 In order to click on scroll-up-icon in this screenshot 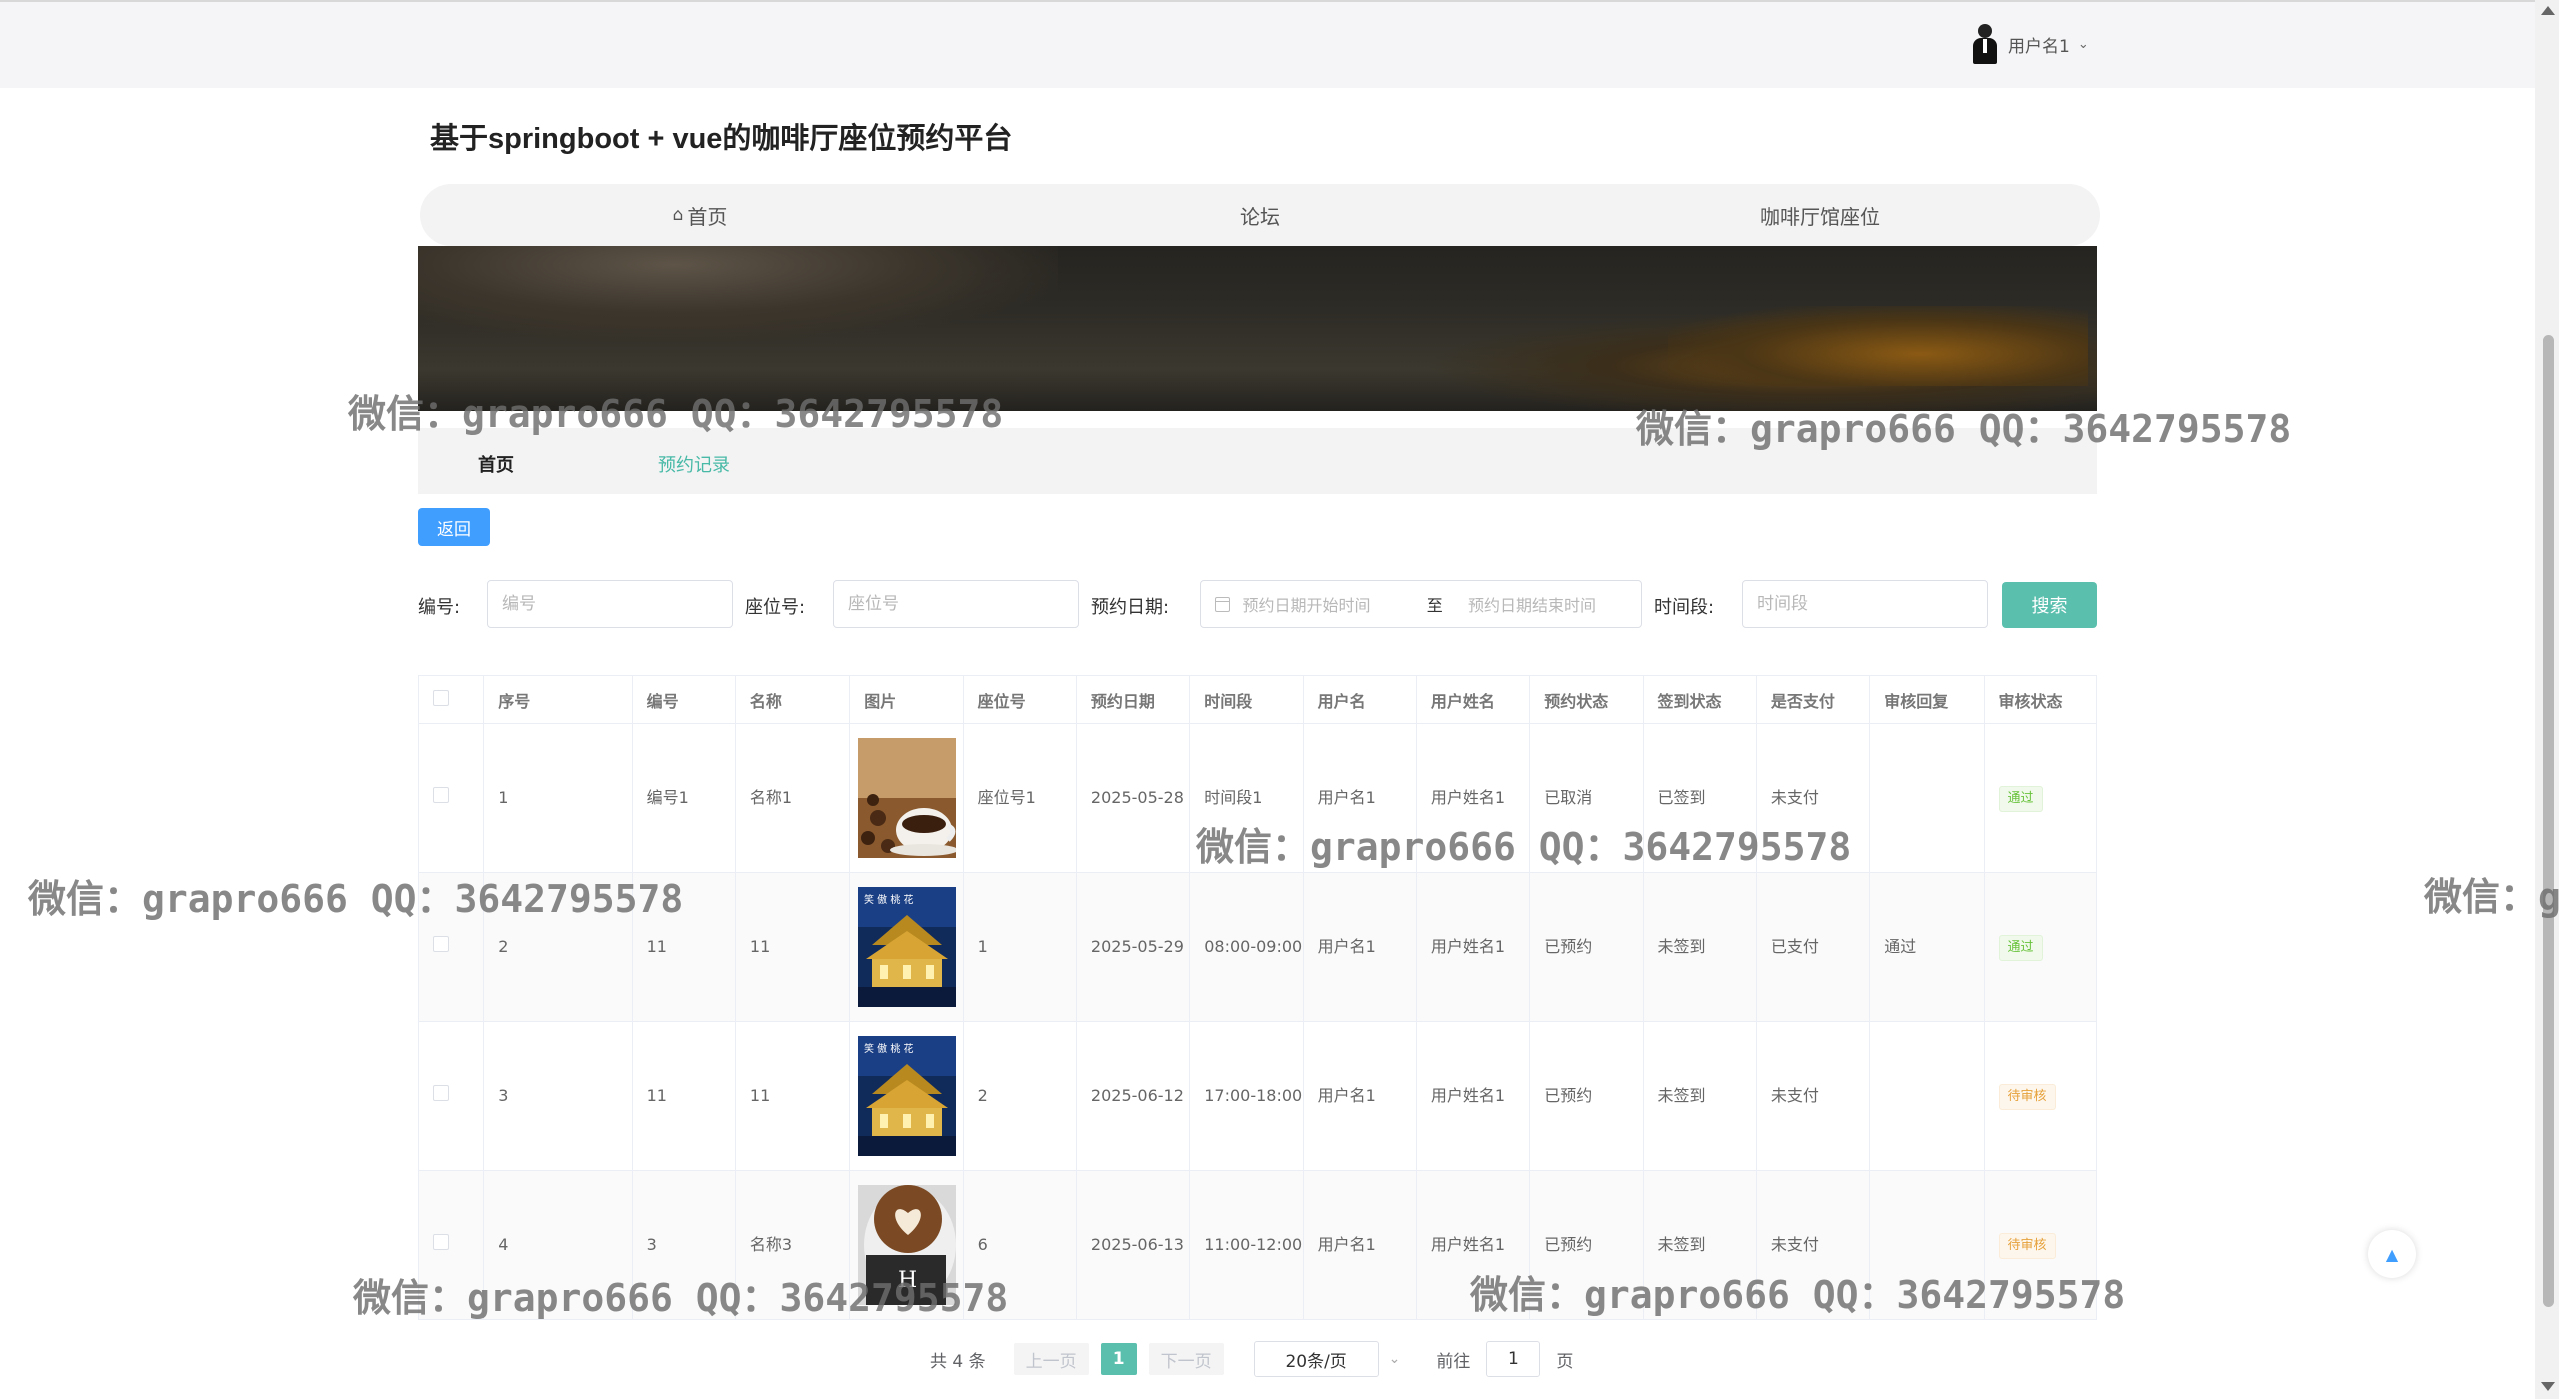, I will do `click(2548, 10)`.